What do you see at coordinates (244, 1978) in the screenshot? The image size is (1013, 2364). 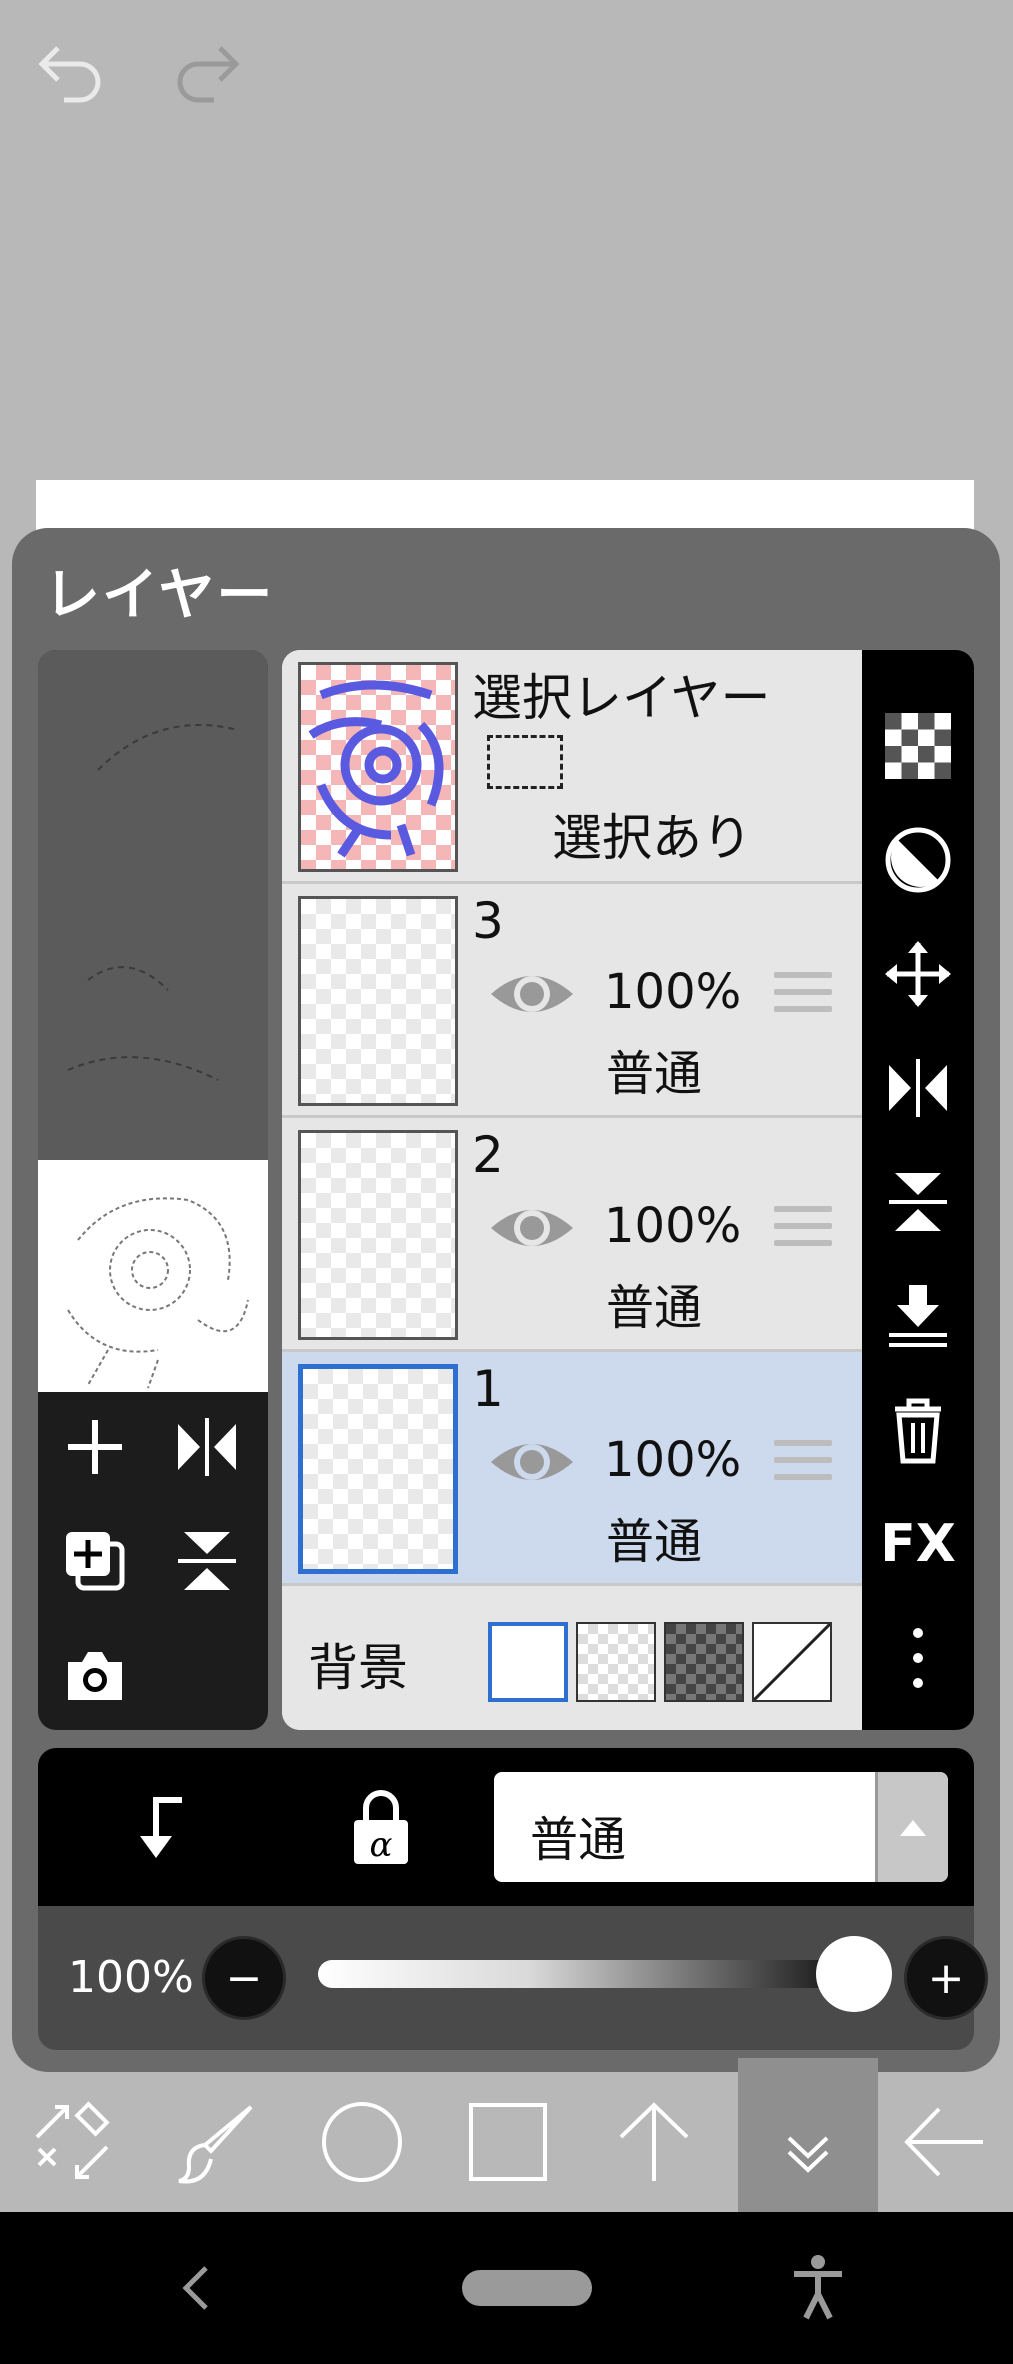 I see `opacity-decrease-button: −` at bounding box center [244, 1978].